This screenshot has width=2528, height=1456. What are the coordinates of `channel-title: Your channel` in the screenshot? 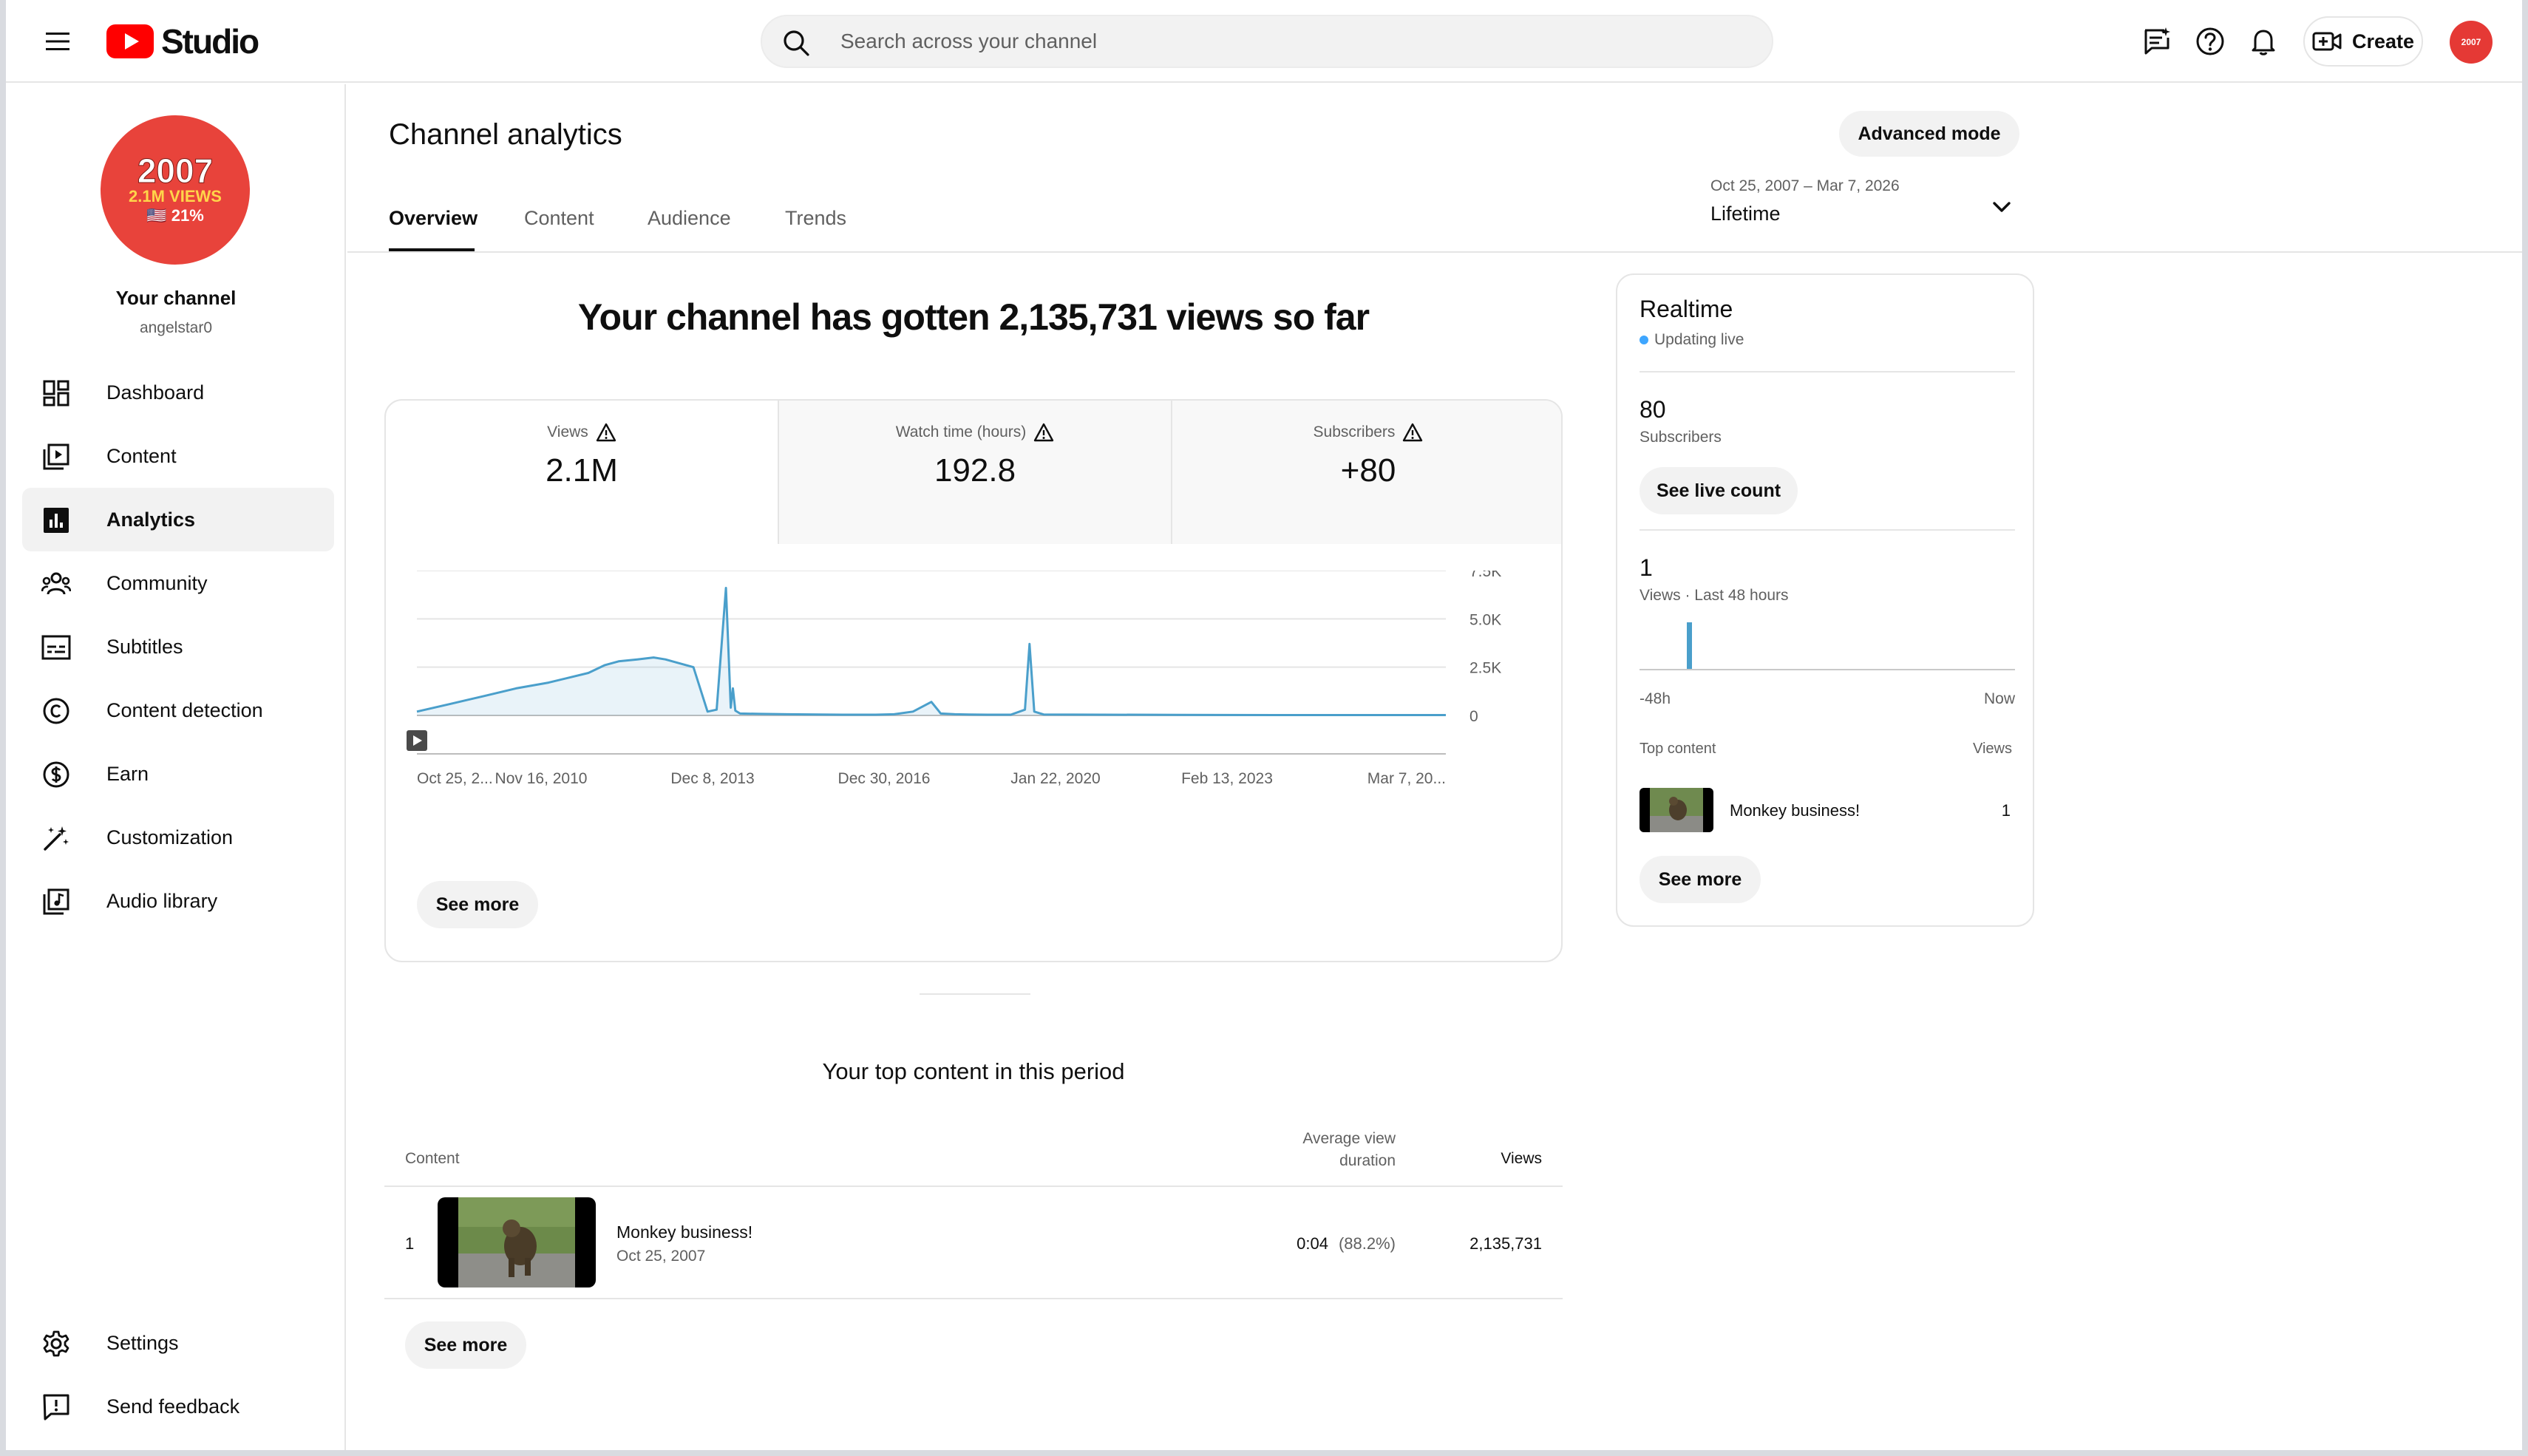 It's located at (176, 298).